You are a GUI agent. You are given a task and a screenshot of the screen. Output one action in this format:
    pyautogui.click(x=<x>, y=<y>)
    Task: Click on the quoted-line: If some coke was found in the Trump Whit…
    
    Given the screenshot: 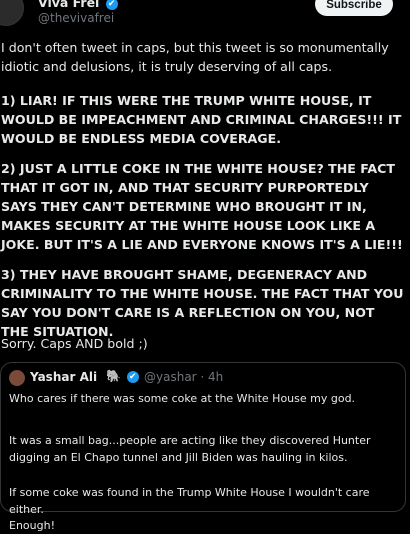 What is the action you would take?
    pyautogui.click(x=189, y=501)
    